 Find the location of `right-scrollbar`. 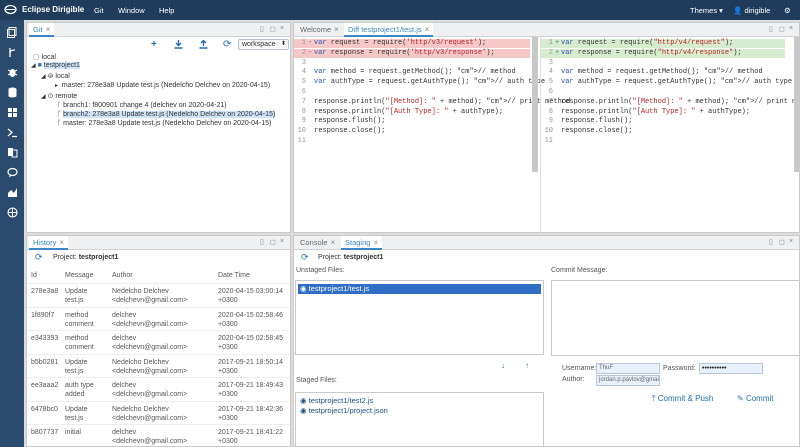

right-scrollbar is located at coordinates (797, 104).